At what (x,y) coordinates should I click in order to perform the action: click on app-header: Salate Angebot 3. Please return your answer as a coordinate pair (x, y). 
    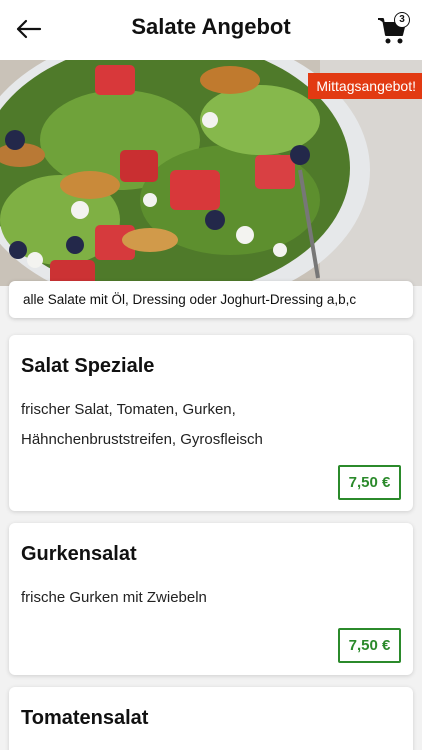
    Looking at the image, I should click on (211, 30).